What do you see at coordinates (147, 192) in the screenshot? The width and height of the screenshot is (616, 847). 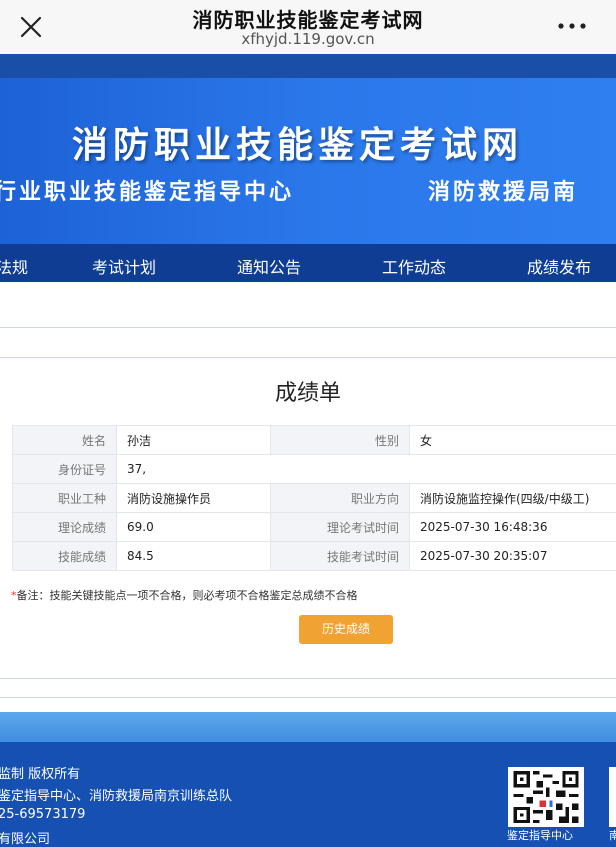 I see `banner-subtitle-left: 行业职业技能鉴定指导中心` at bounding box center [147, 192].